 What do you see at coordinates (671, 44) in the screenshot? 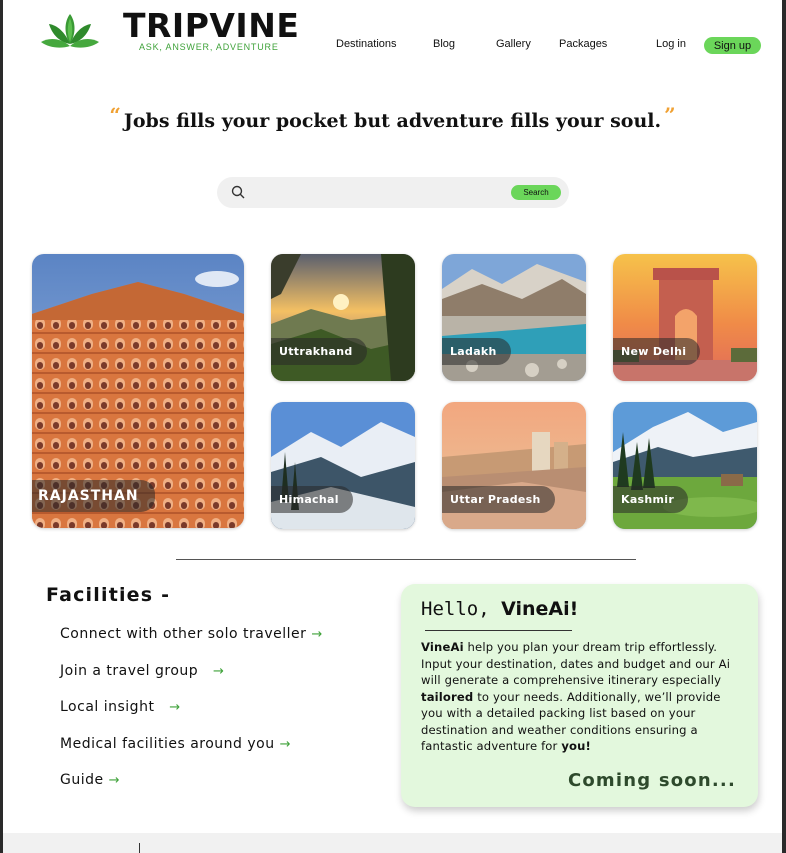
I see `login-link: Log in` at bounding box center [671, 44].